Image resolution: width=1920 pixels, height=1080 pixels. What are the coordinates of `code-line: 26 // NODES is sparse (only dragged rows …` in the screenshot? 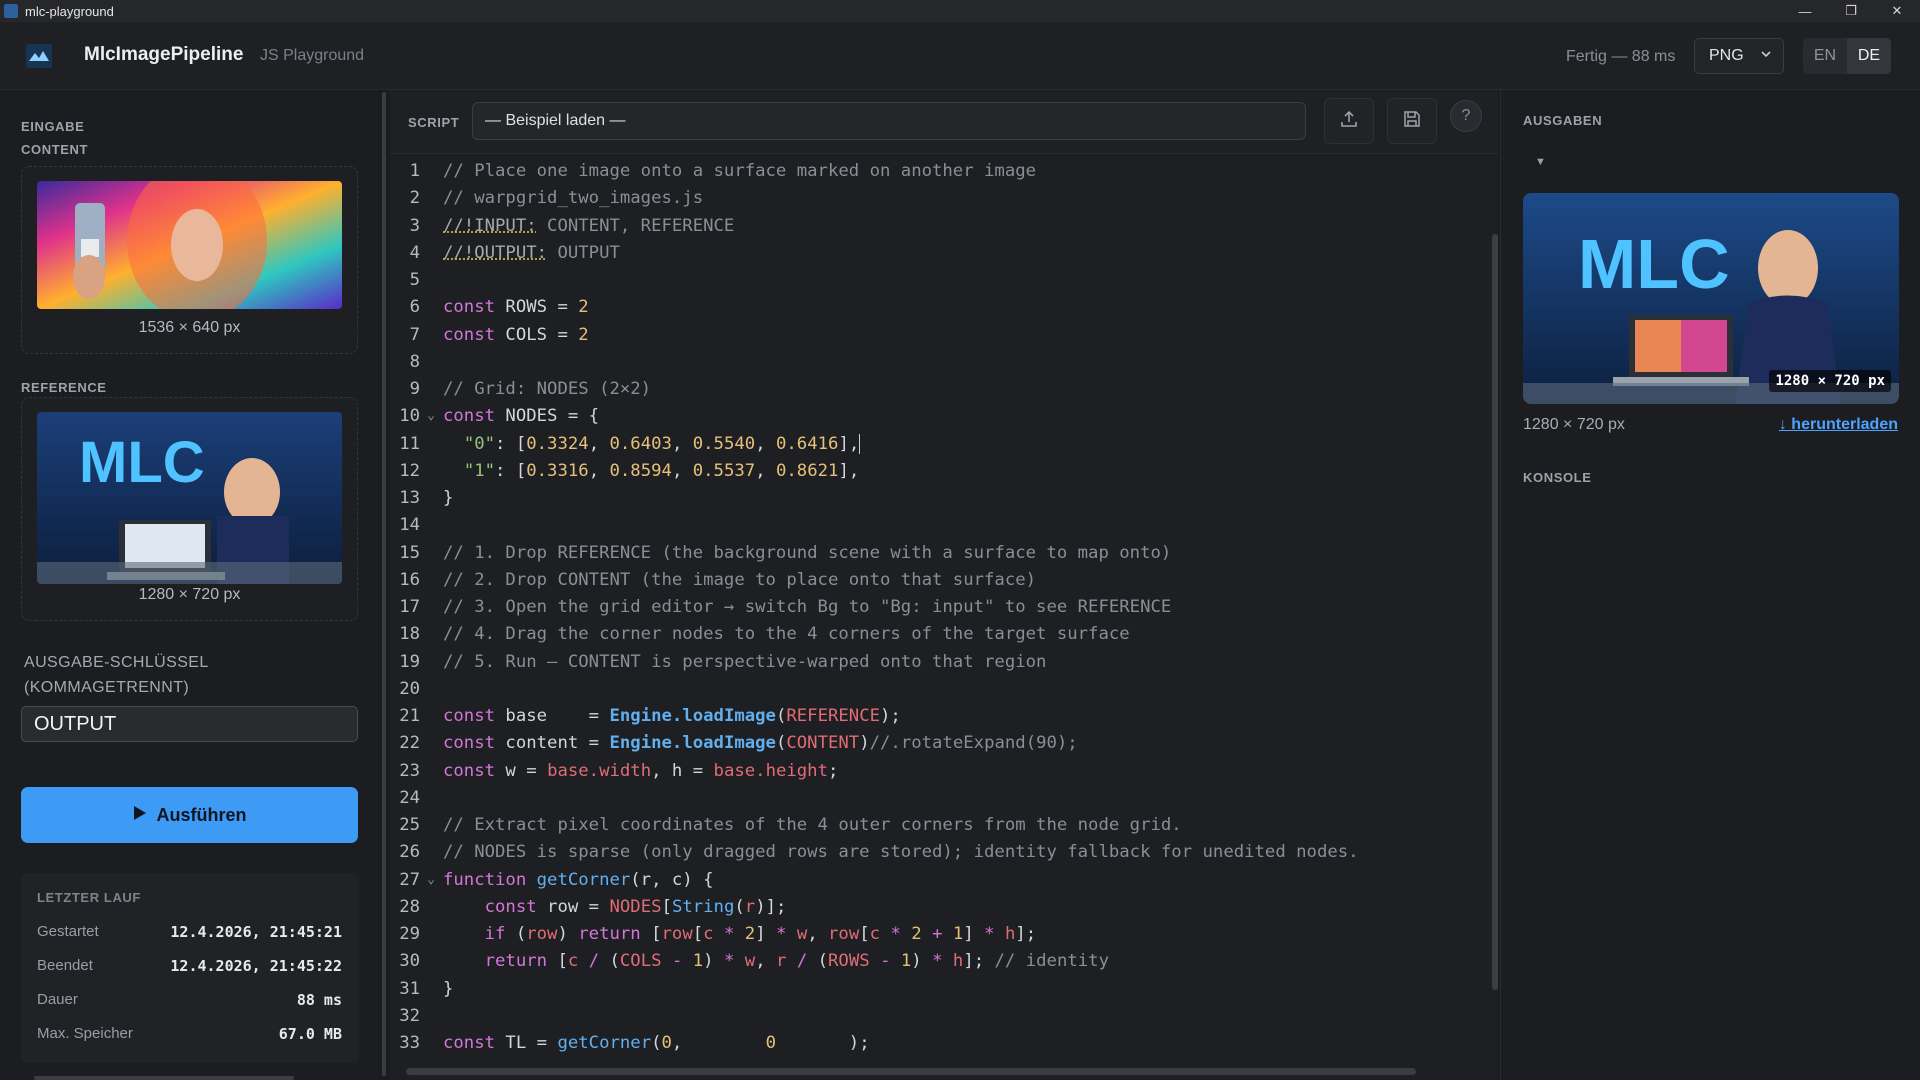 It's located at (935, 851).